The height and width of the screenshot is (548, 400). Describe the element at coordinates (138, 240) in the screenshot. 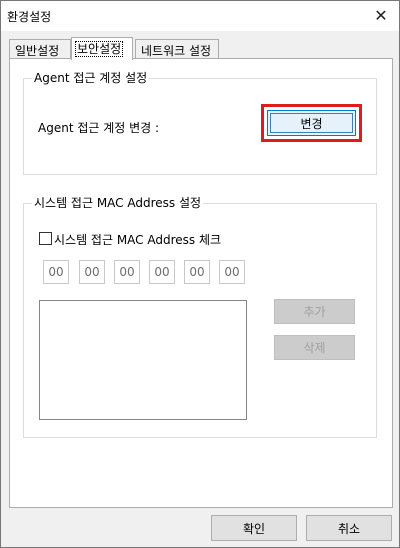

I see `mac-check-label: 시스템 접근 MAC Address 체크` at that location.